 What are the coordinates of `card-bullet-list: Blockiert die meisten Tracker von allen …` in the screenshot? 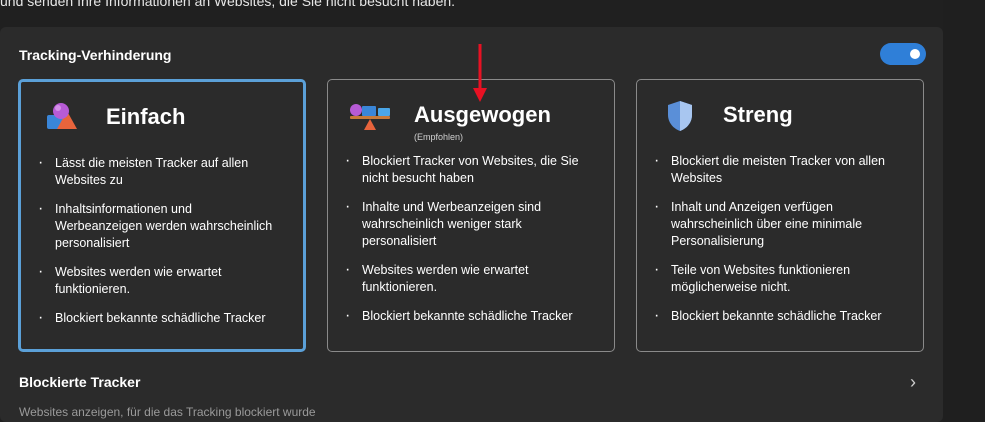 It's located at (767, 244).